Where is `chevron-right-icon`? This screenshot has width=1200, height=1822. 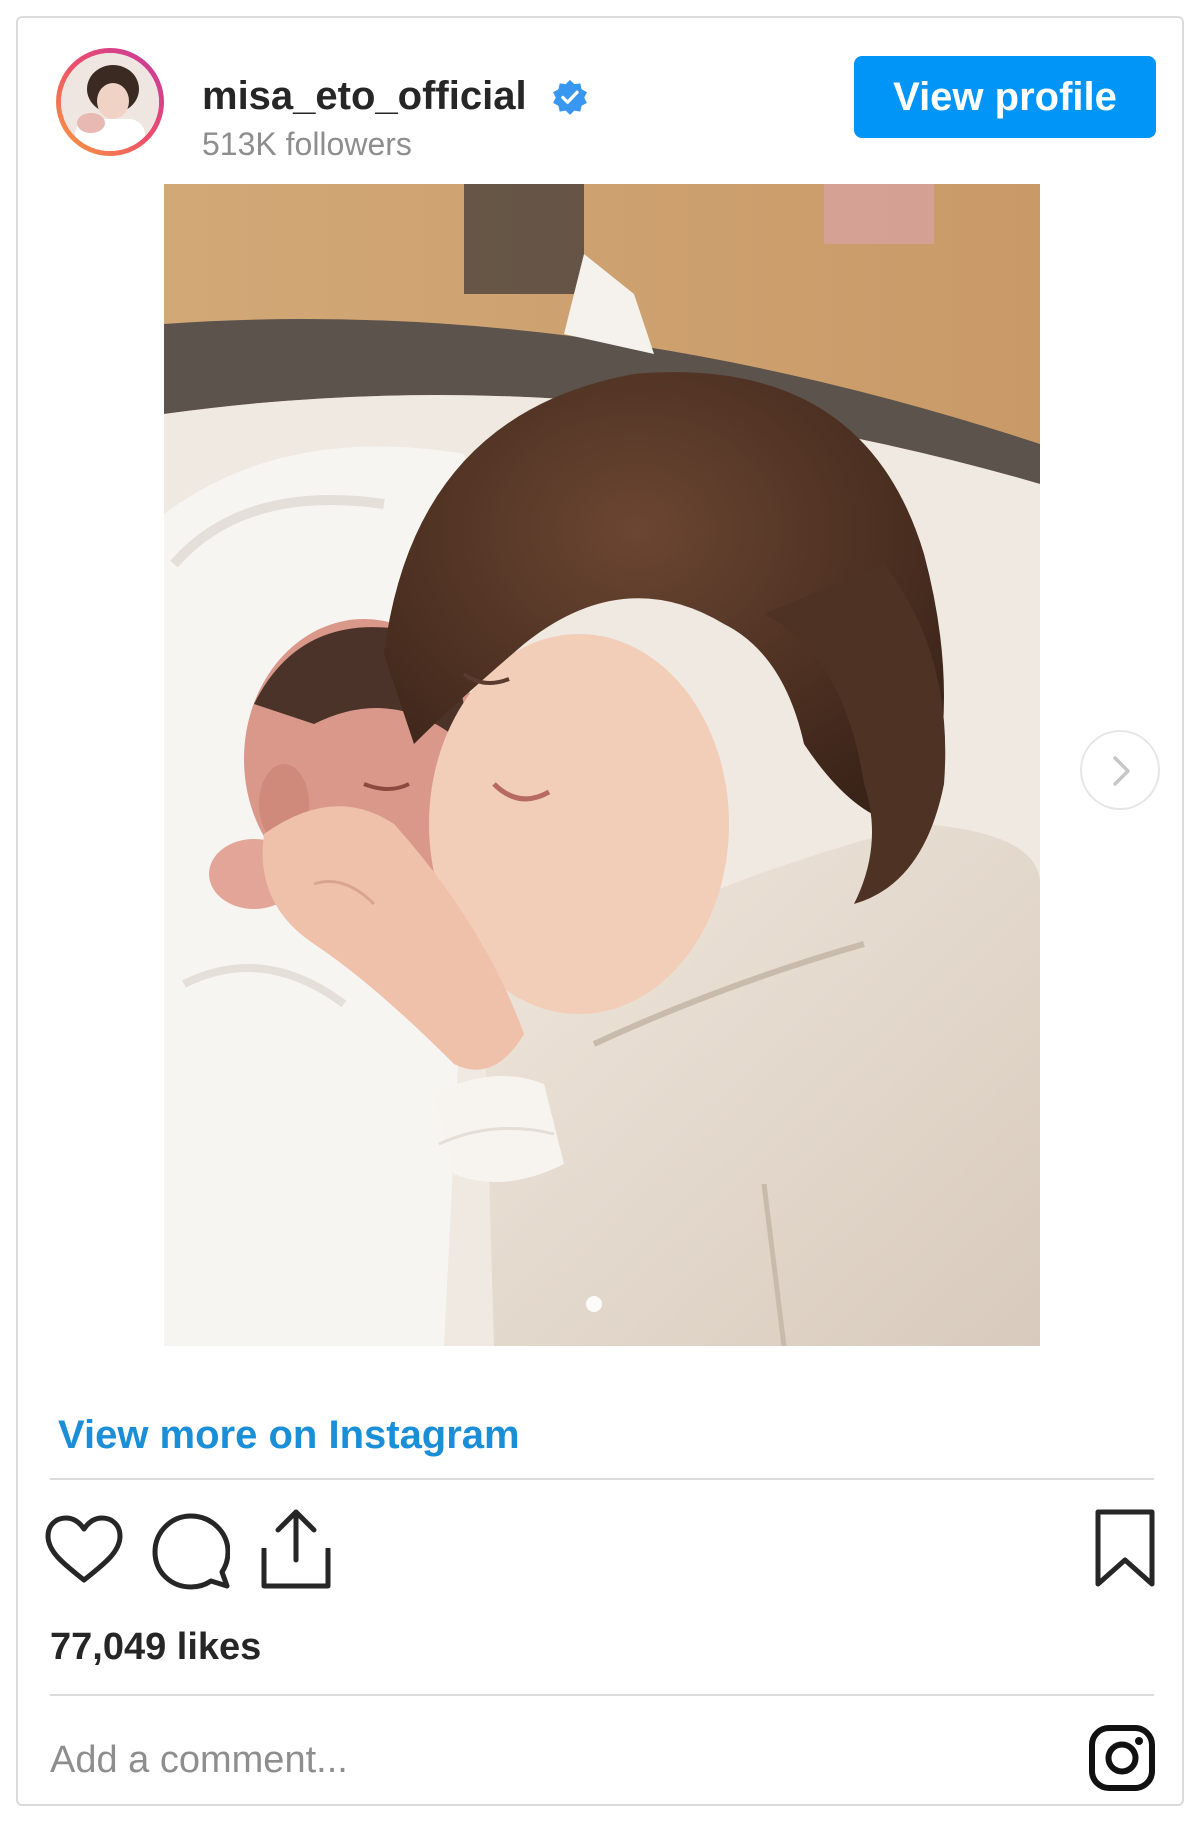 chevron-right-icon is located at coordinates (1121, 771).